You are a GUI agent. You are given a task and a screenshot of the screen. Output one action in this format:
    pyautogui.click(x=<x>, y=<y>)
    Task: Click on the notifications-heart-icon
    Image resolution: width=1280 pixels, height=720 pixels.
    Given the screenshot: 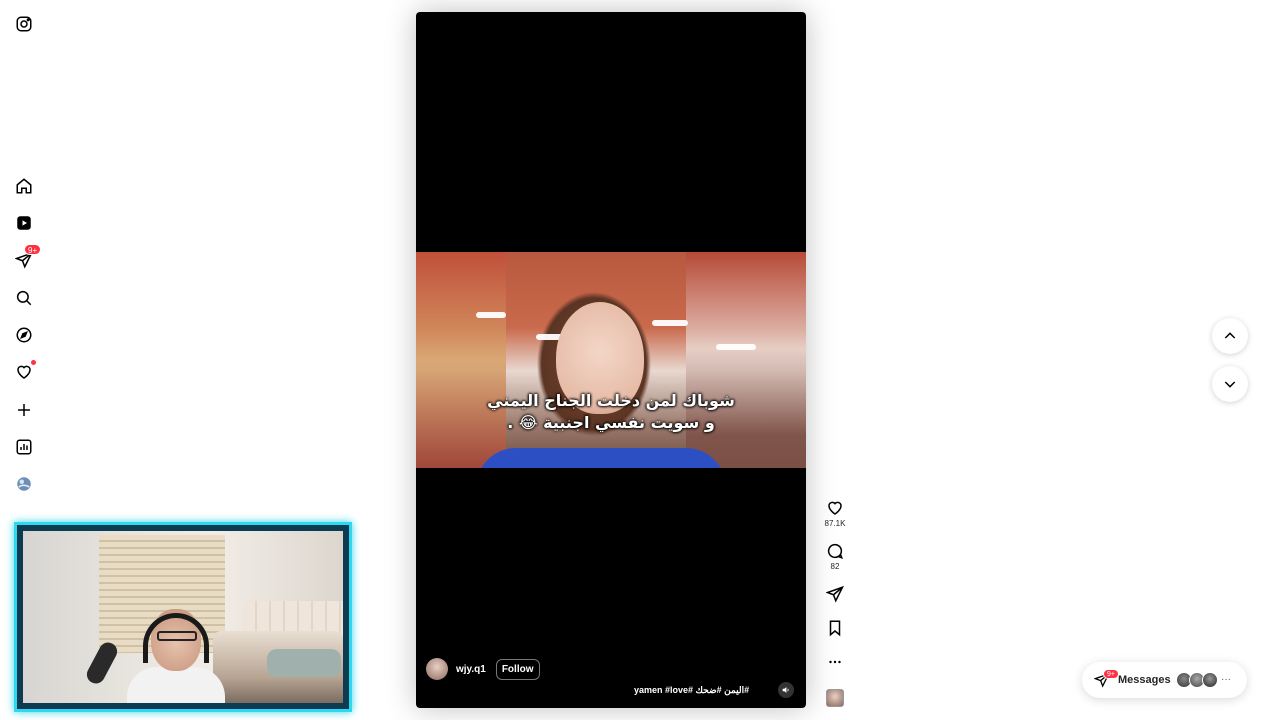 What is the action you would take?
    pyautogui.click(x=25, y=371)
    